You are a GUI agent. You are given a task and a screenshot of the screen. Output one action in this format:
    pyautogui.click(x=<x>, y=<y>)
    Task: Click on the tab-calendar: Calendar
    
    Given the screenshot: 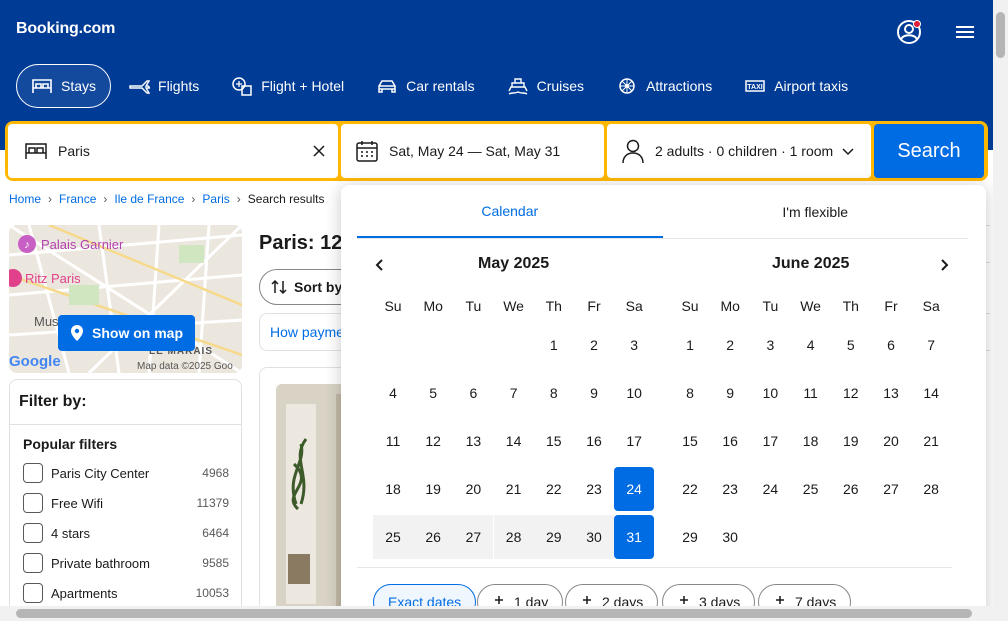 What is the action you would take?
    pyautogui.click(x=510, y=211)
    